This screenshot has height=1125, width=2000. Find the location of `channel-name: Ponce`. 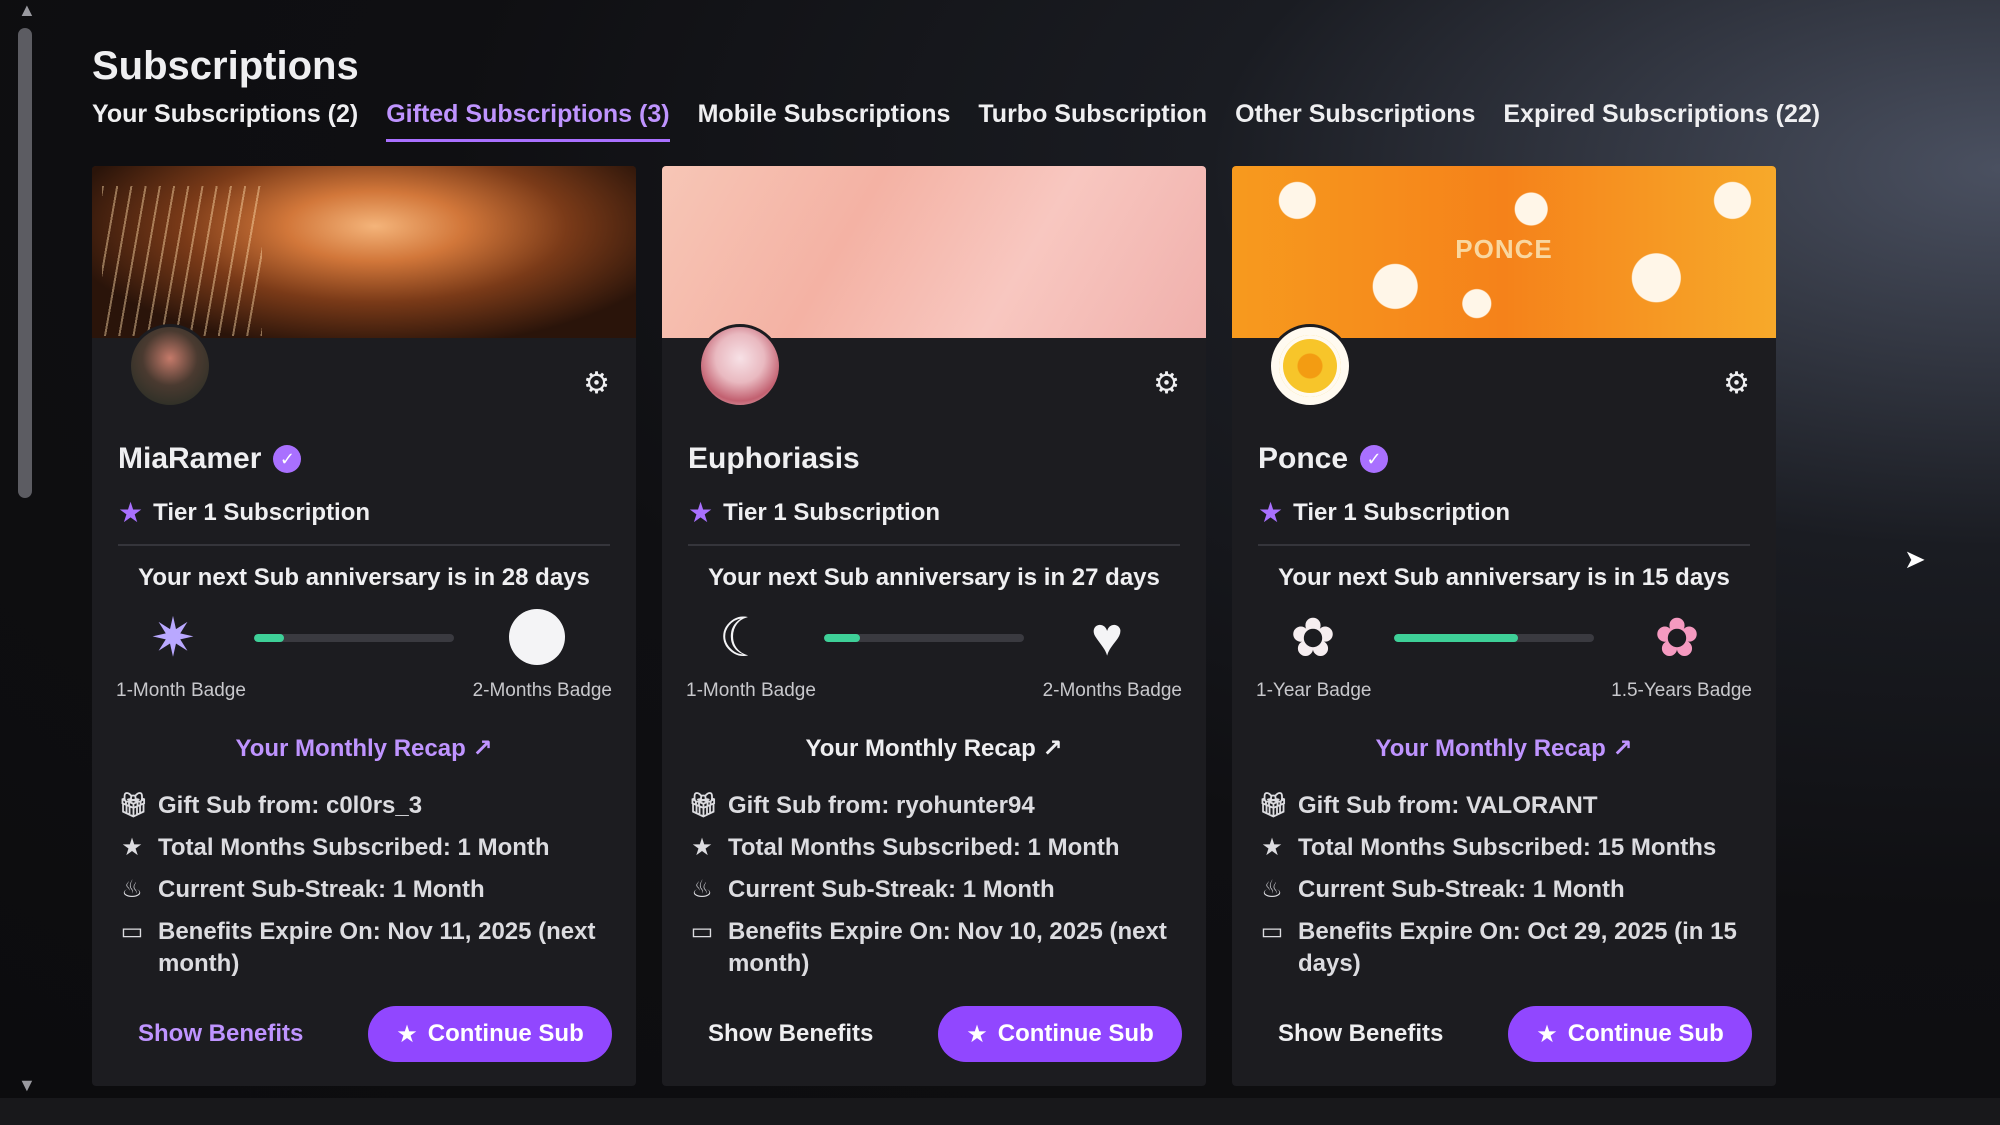

channel-name: Ponce is located at coordinates (1303, 459).